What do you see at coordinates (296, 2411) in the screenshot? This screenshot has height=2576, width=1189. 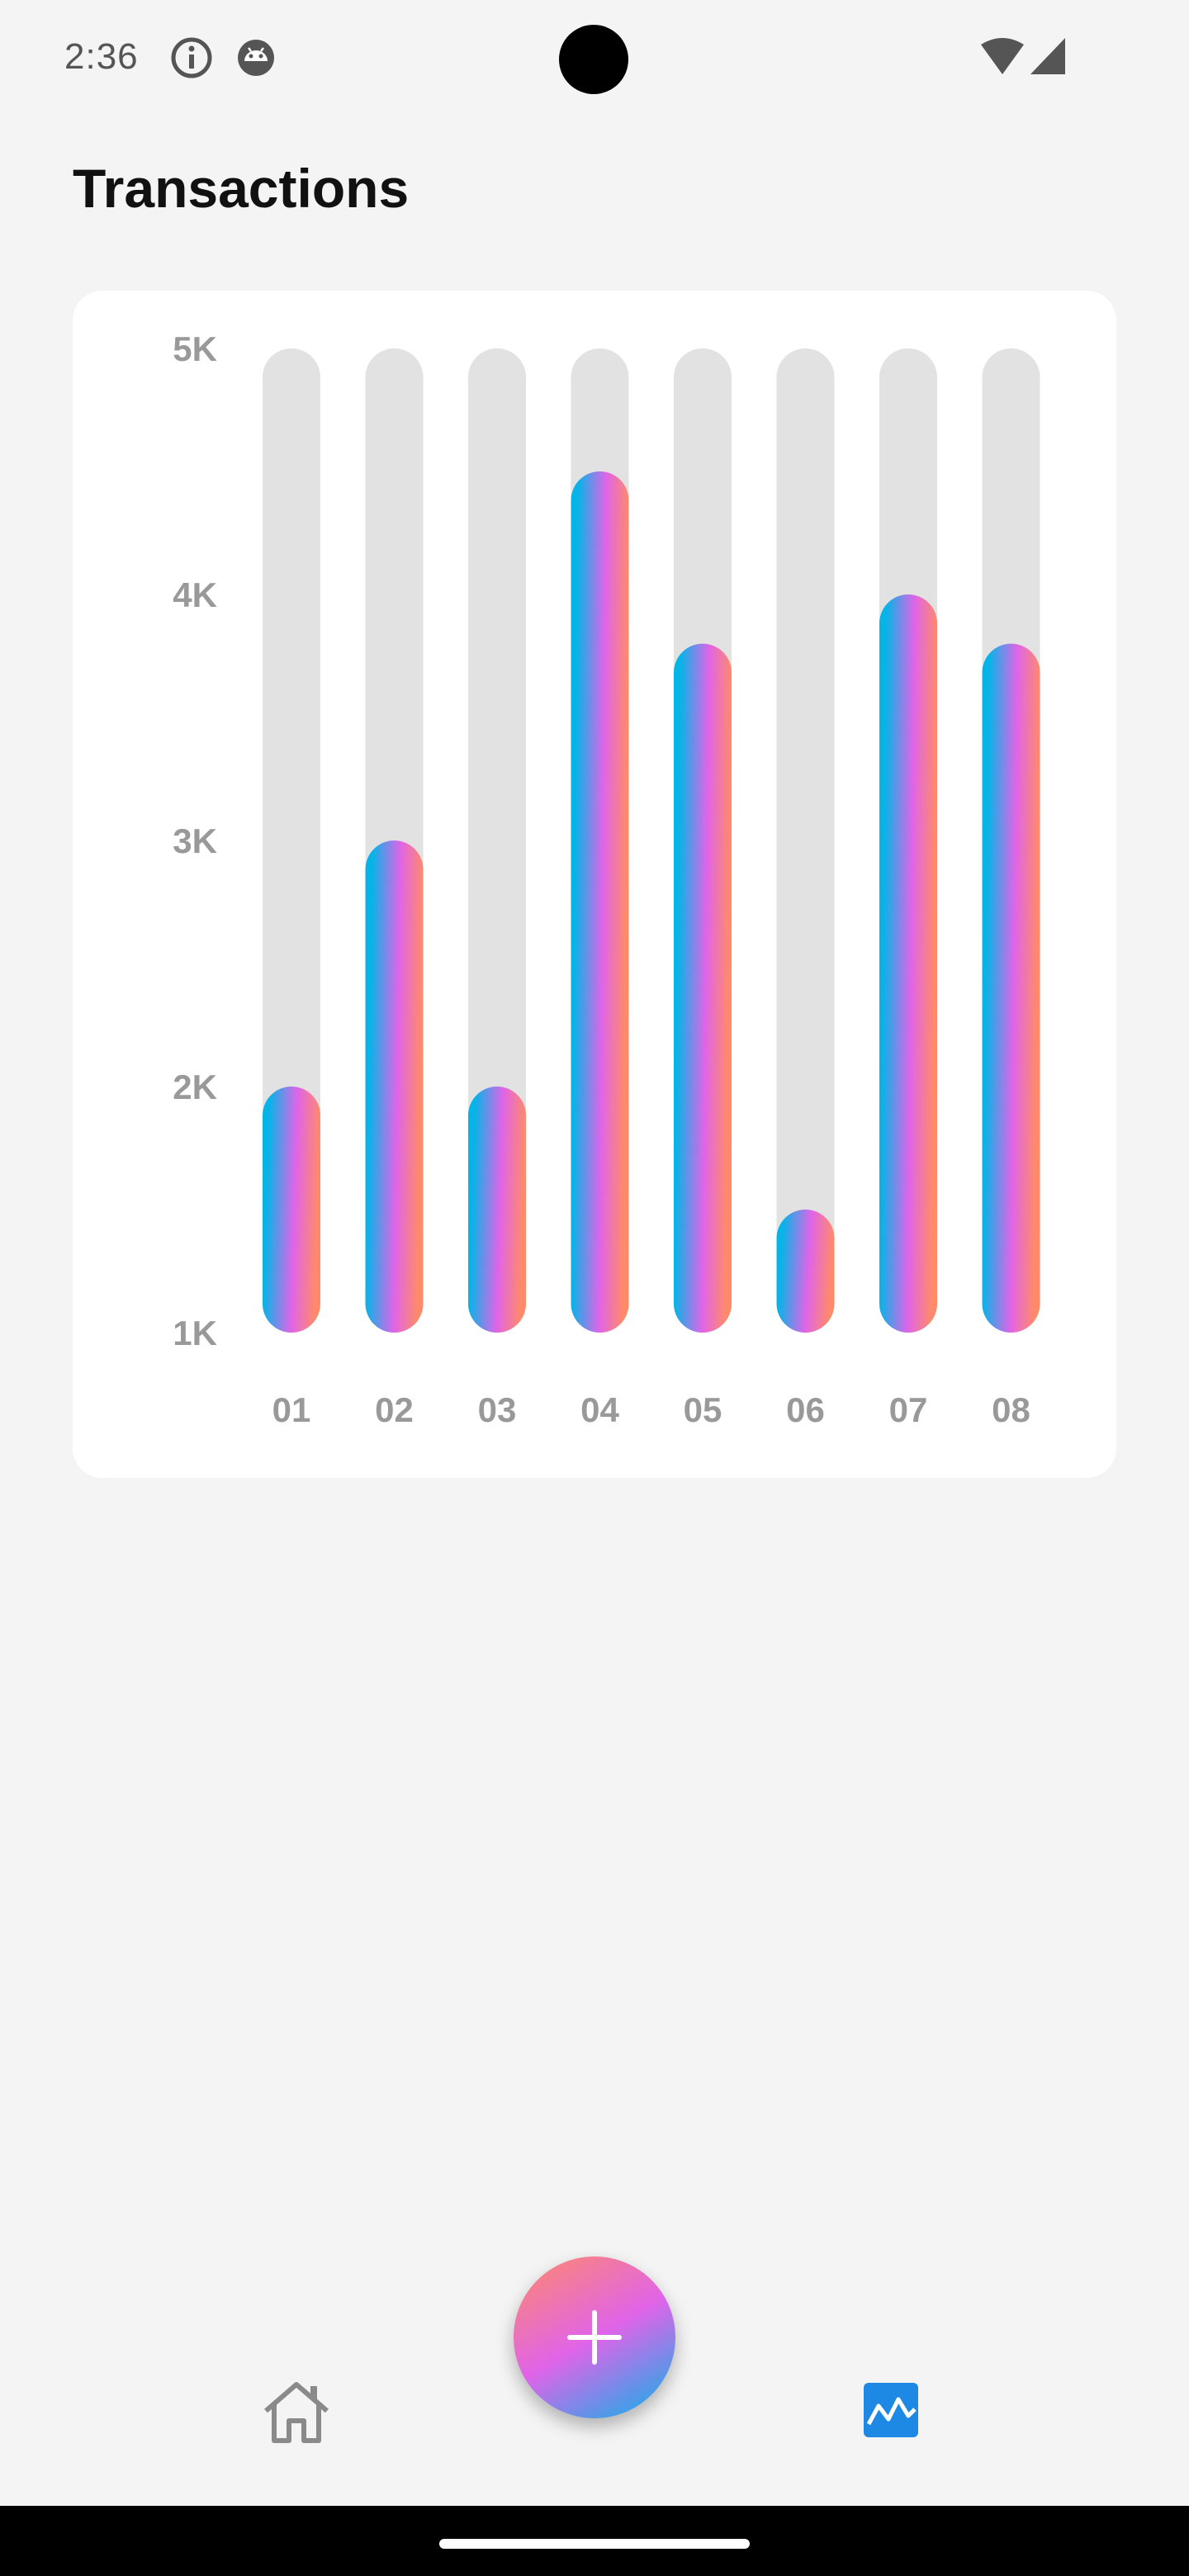 I see `home-icon` at bounding box center [296, 2411].